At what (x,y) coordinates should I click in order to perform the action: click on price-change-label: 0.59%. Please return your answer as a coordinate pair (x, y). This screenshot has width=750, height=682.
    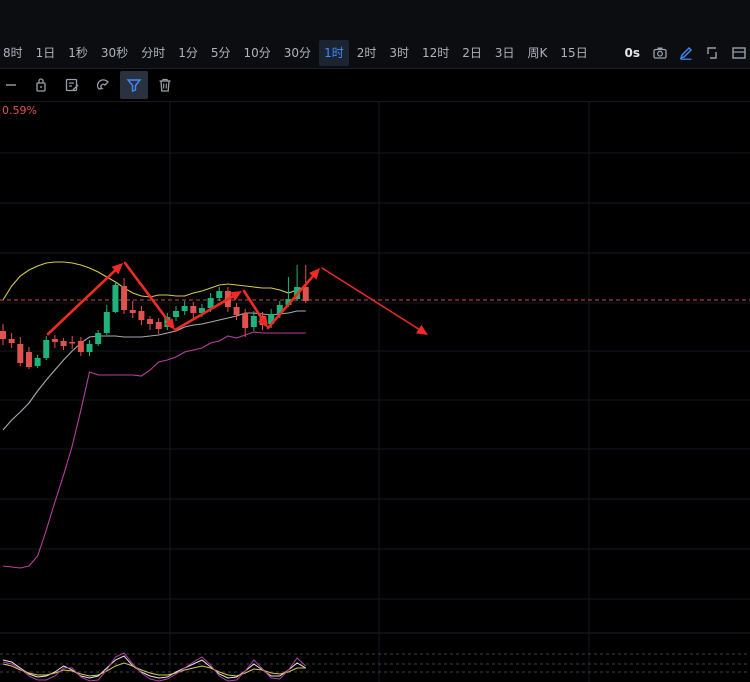
    Looking at the image, I should click on (19, 110).